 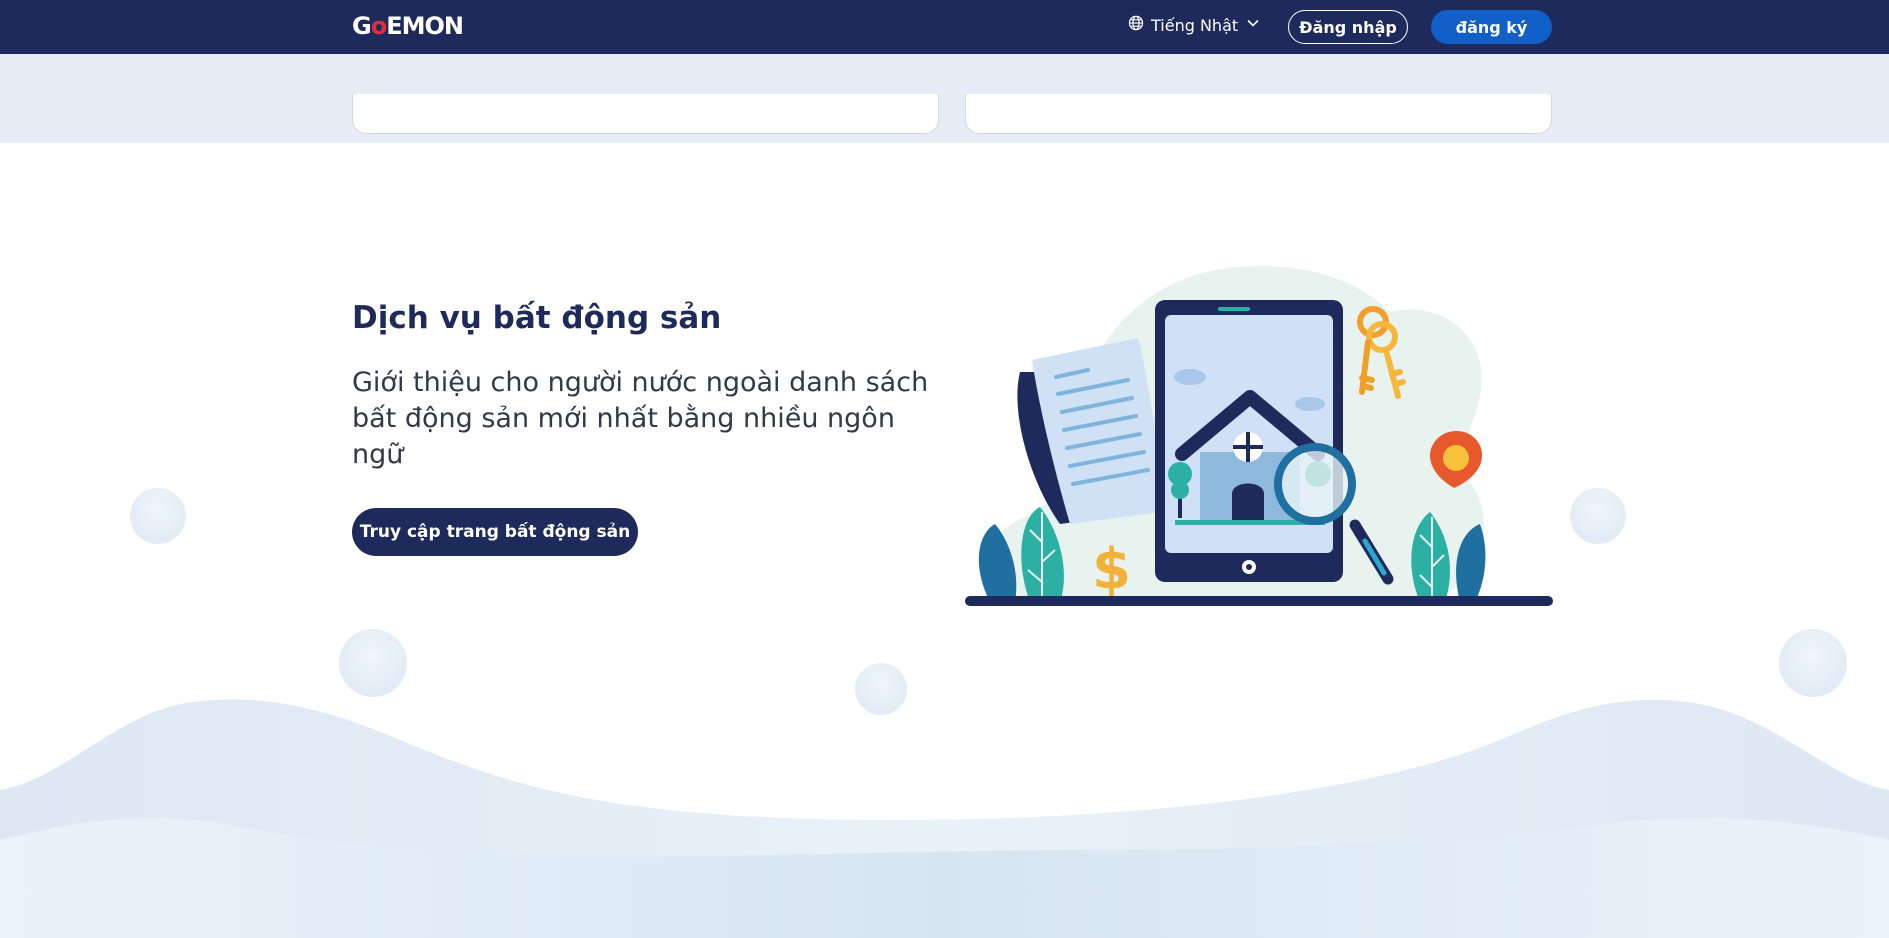 I want to click on signup-button: đăng ký, so click(x=1491, y=27).